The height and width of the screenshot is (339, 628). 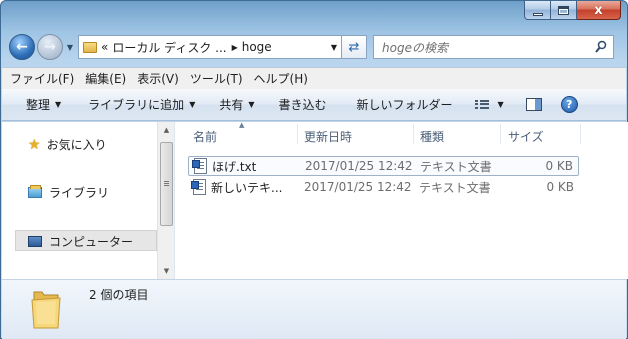 What do you see at coordinates (205, 136) in the screenshot?
I see `column-header-name: 名前` at bounding box center [205, 136].